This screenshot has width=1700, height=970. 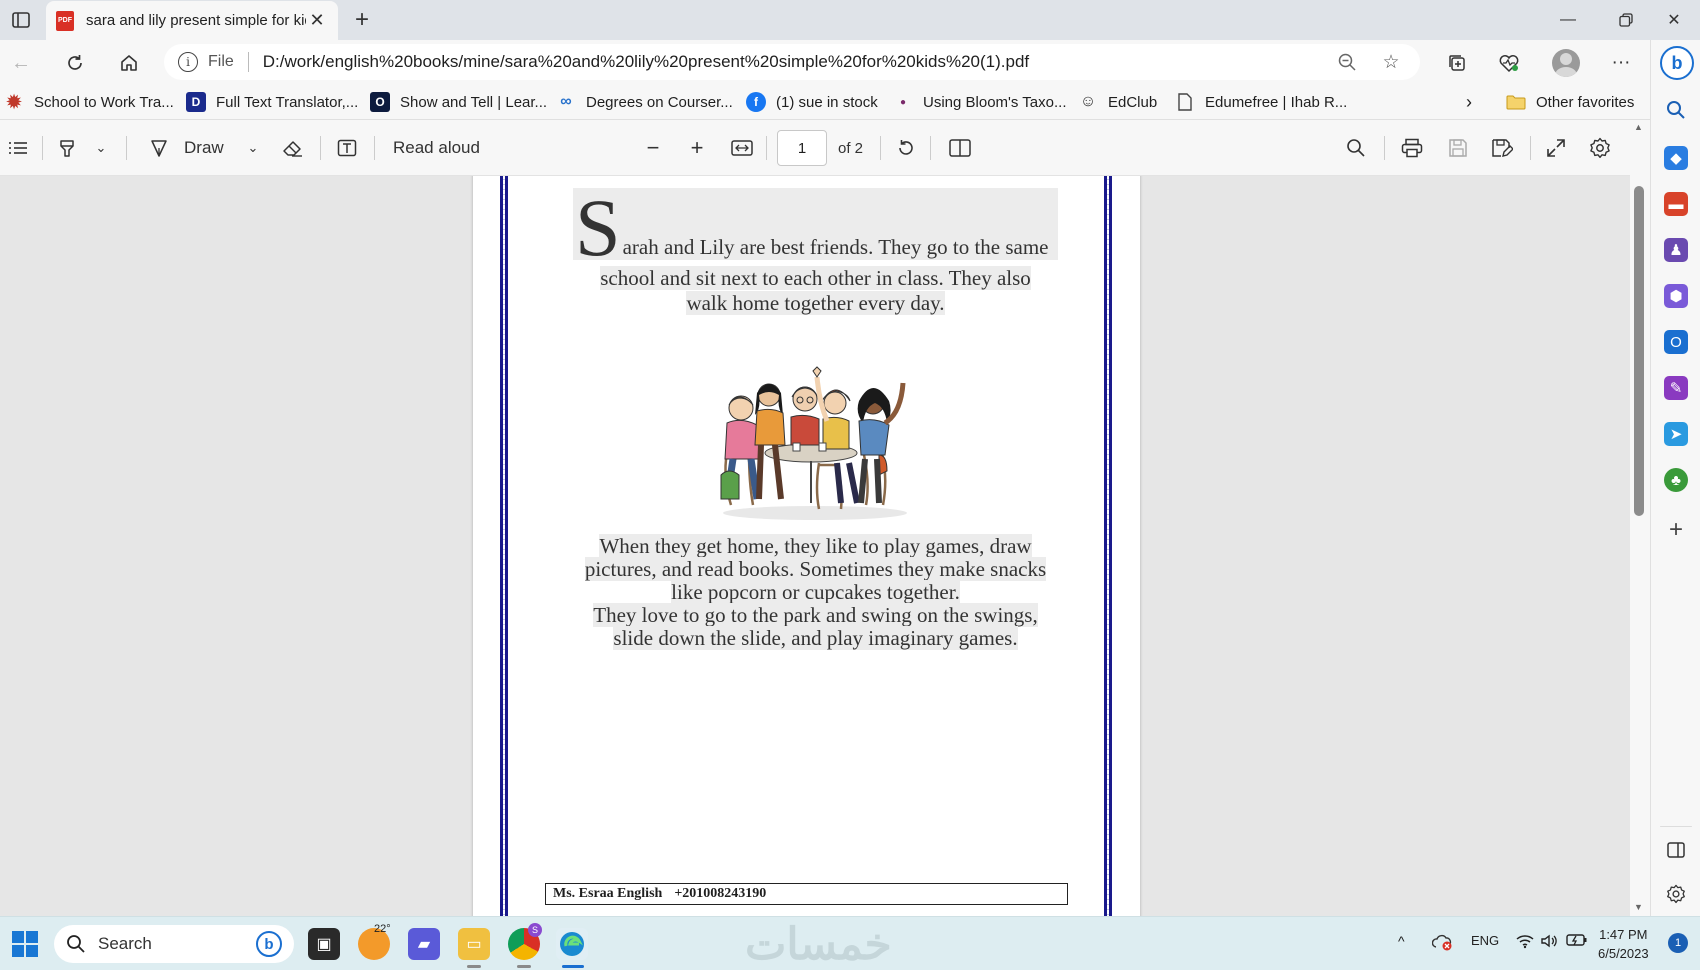 What do you see at coordinates (1469, 102) in the screenshot?
I see `favorites-overflow-chevron-icon: ›` at bounding box center [1469, 102].